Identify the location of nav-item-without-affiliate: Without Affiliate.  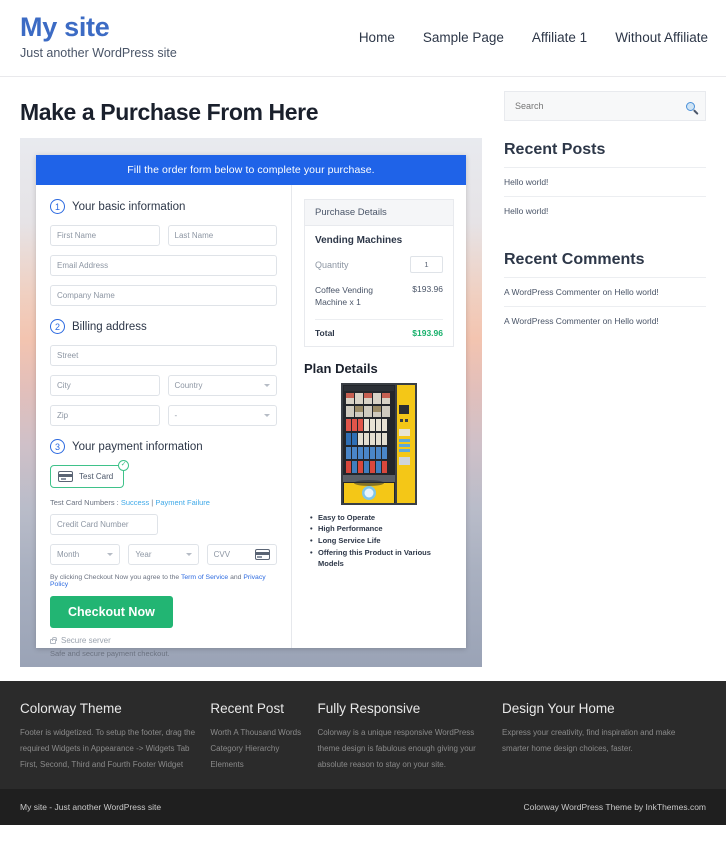
(661, 37).